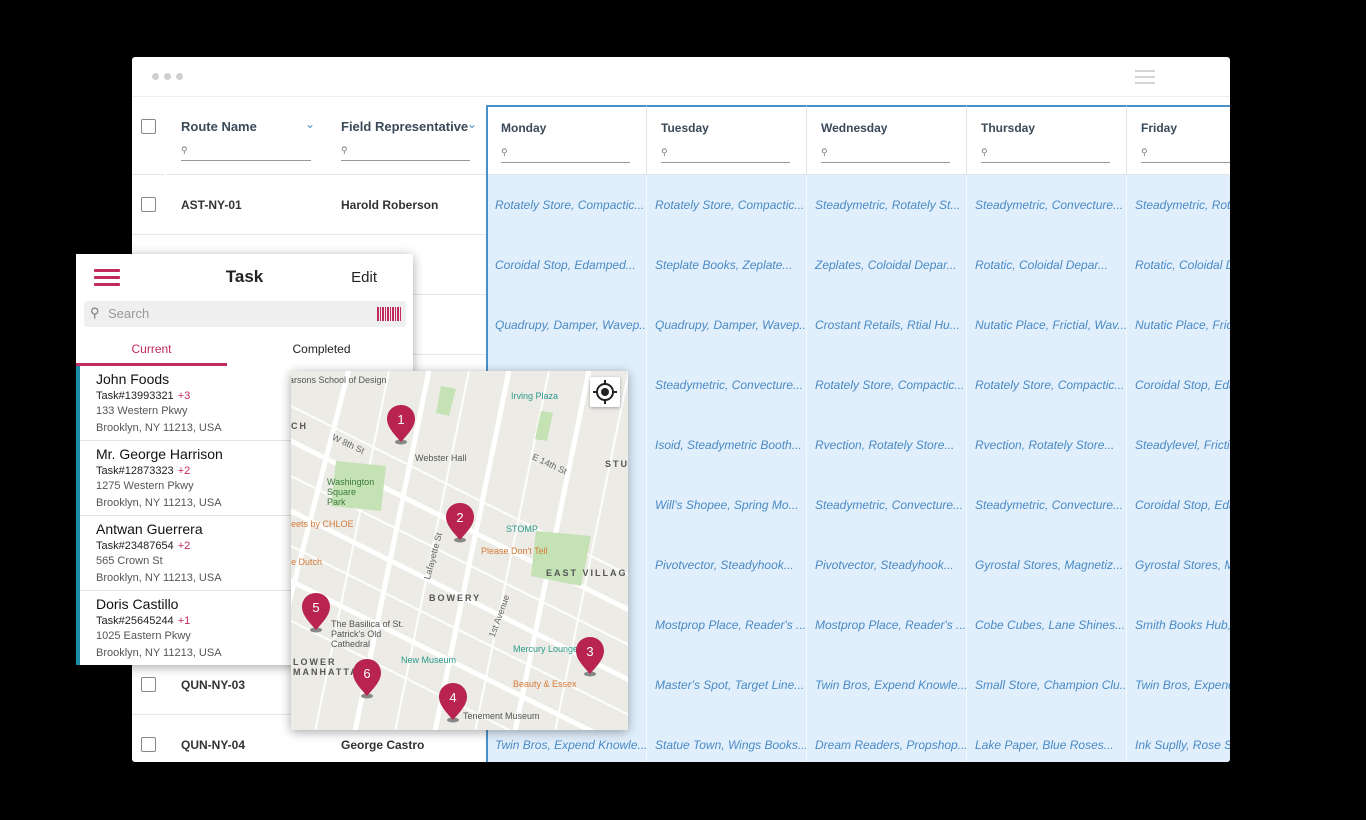  Describe the element at coordinates (535, 396) in the screenshot. I see `map-label: Irving Plaza` at that location.